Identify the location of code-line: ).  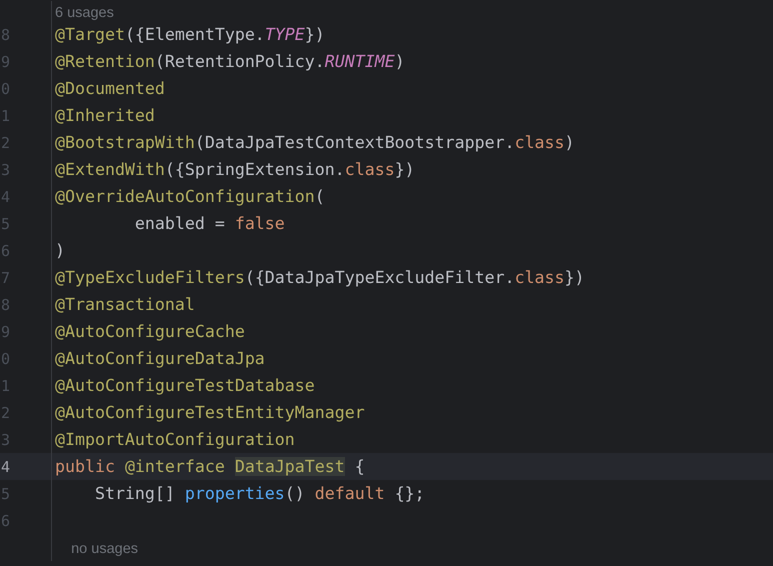
(60, 250).